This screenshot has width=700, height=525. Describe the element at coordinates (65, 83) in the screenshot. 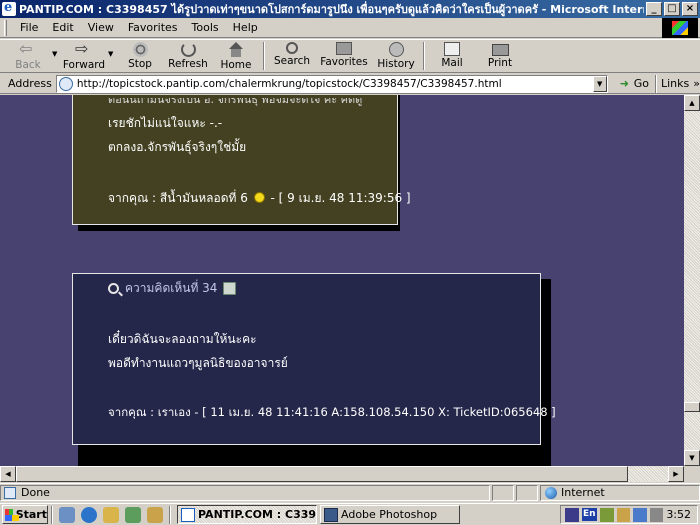

I see `page-icon` at that location.